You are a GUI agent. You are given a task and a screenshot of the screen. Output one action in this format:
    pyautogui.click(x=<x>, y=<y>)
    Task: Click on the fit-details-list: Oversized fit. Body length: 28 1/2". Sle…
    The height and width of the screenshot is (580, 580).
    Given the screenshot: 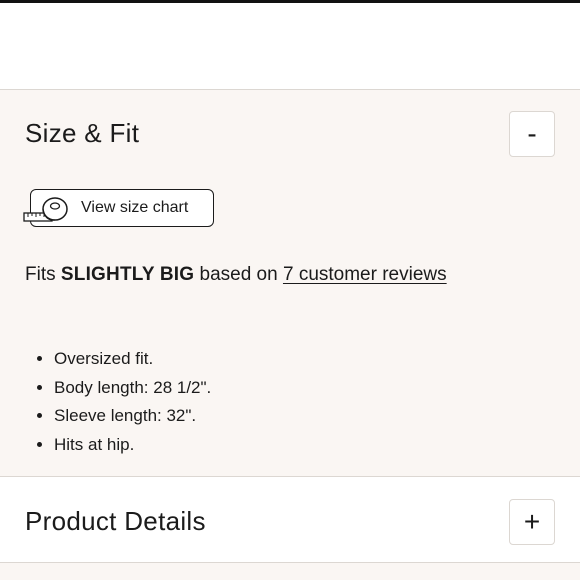 What is the action you would take?
    pyautogui.click(x=117, y=402)
    